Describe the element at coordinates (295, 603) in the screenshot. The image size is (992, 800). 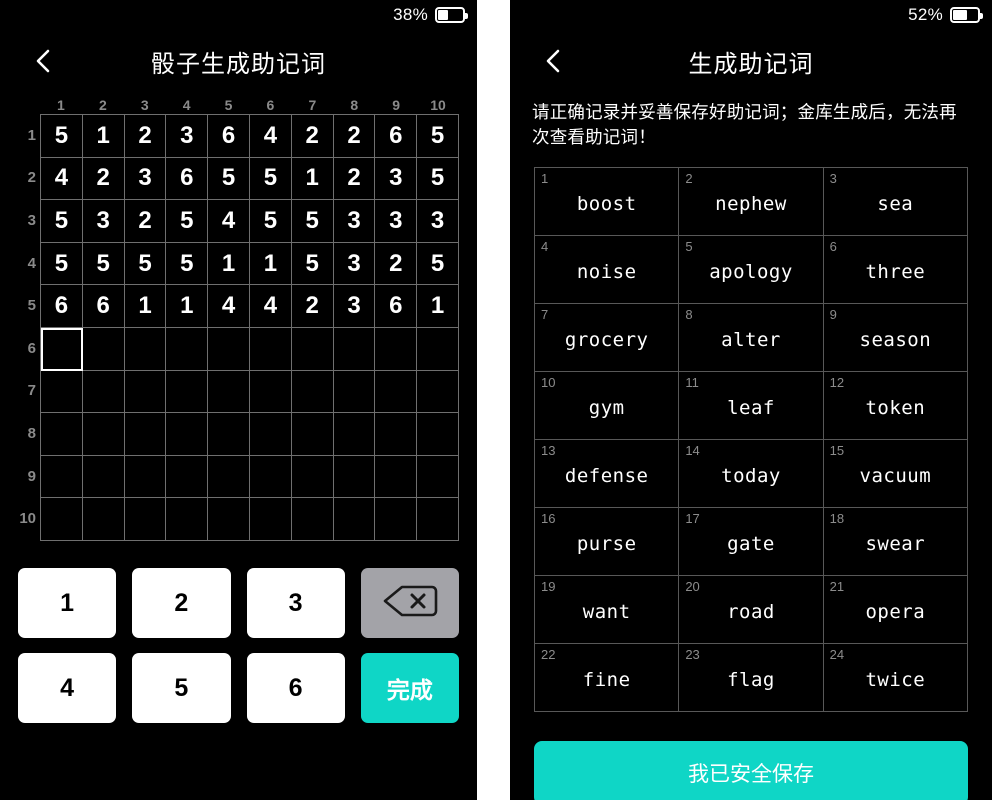
I see `key-3: 3` at that location.